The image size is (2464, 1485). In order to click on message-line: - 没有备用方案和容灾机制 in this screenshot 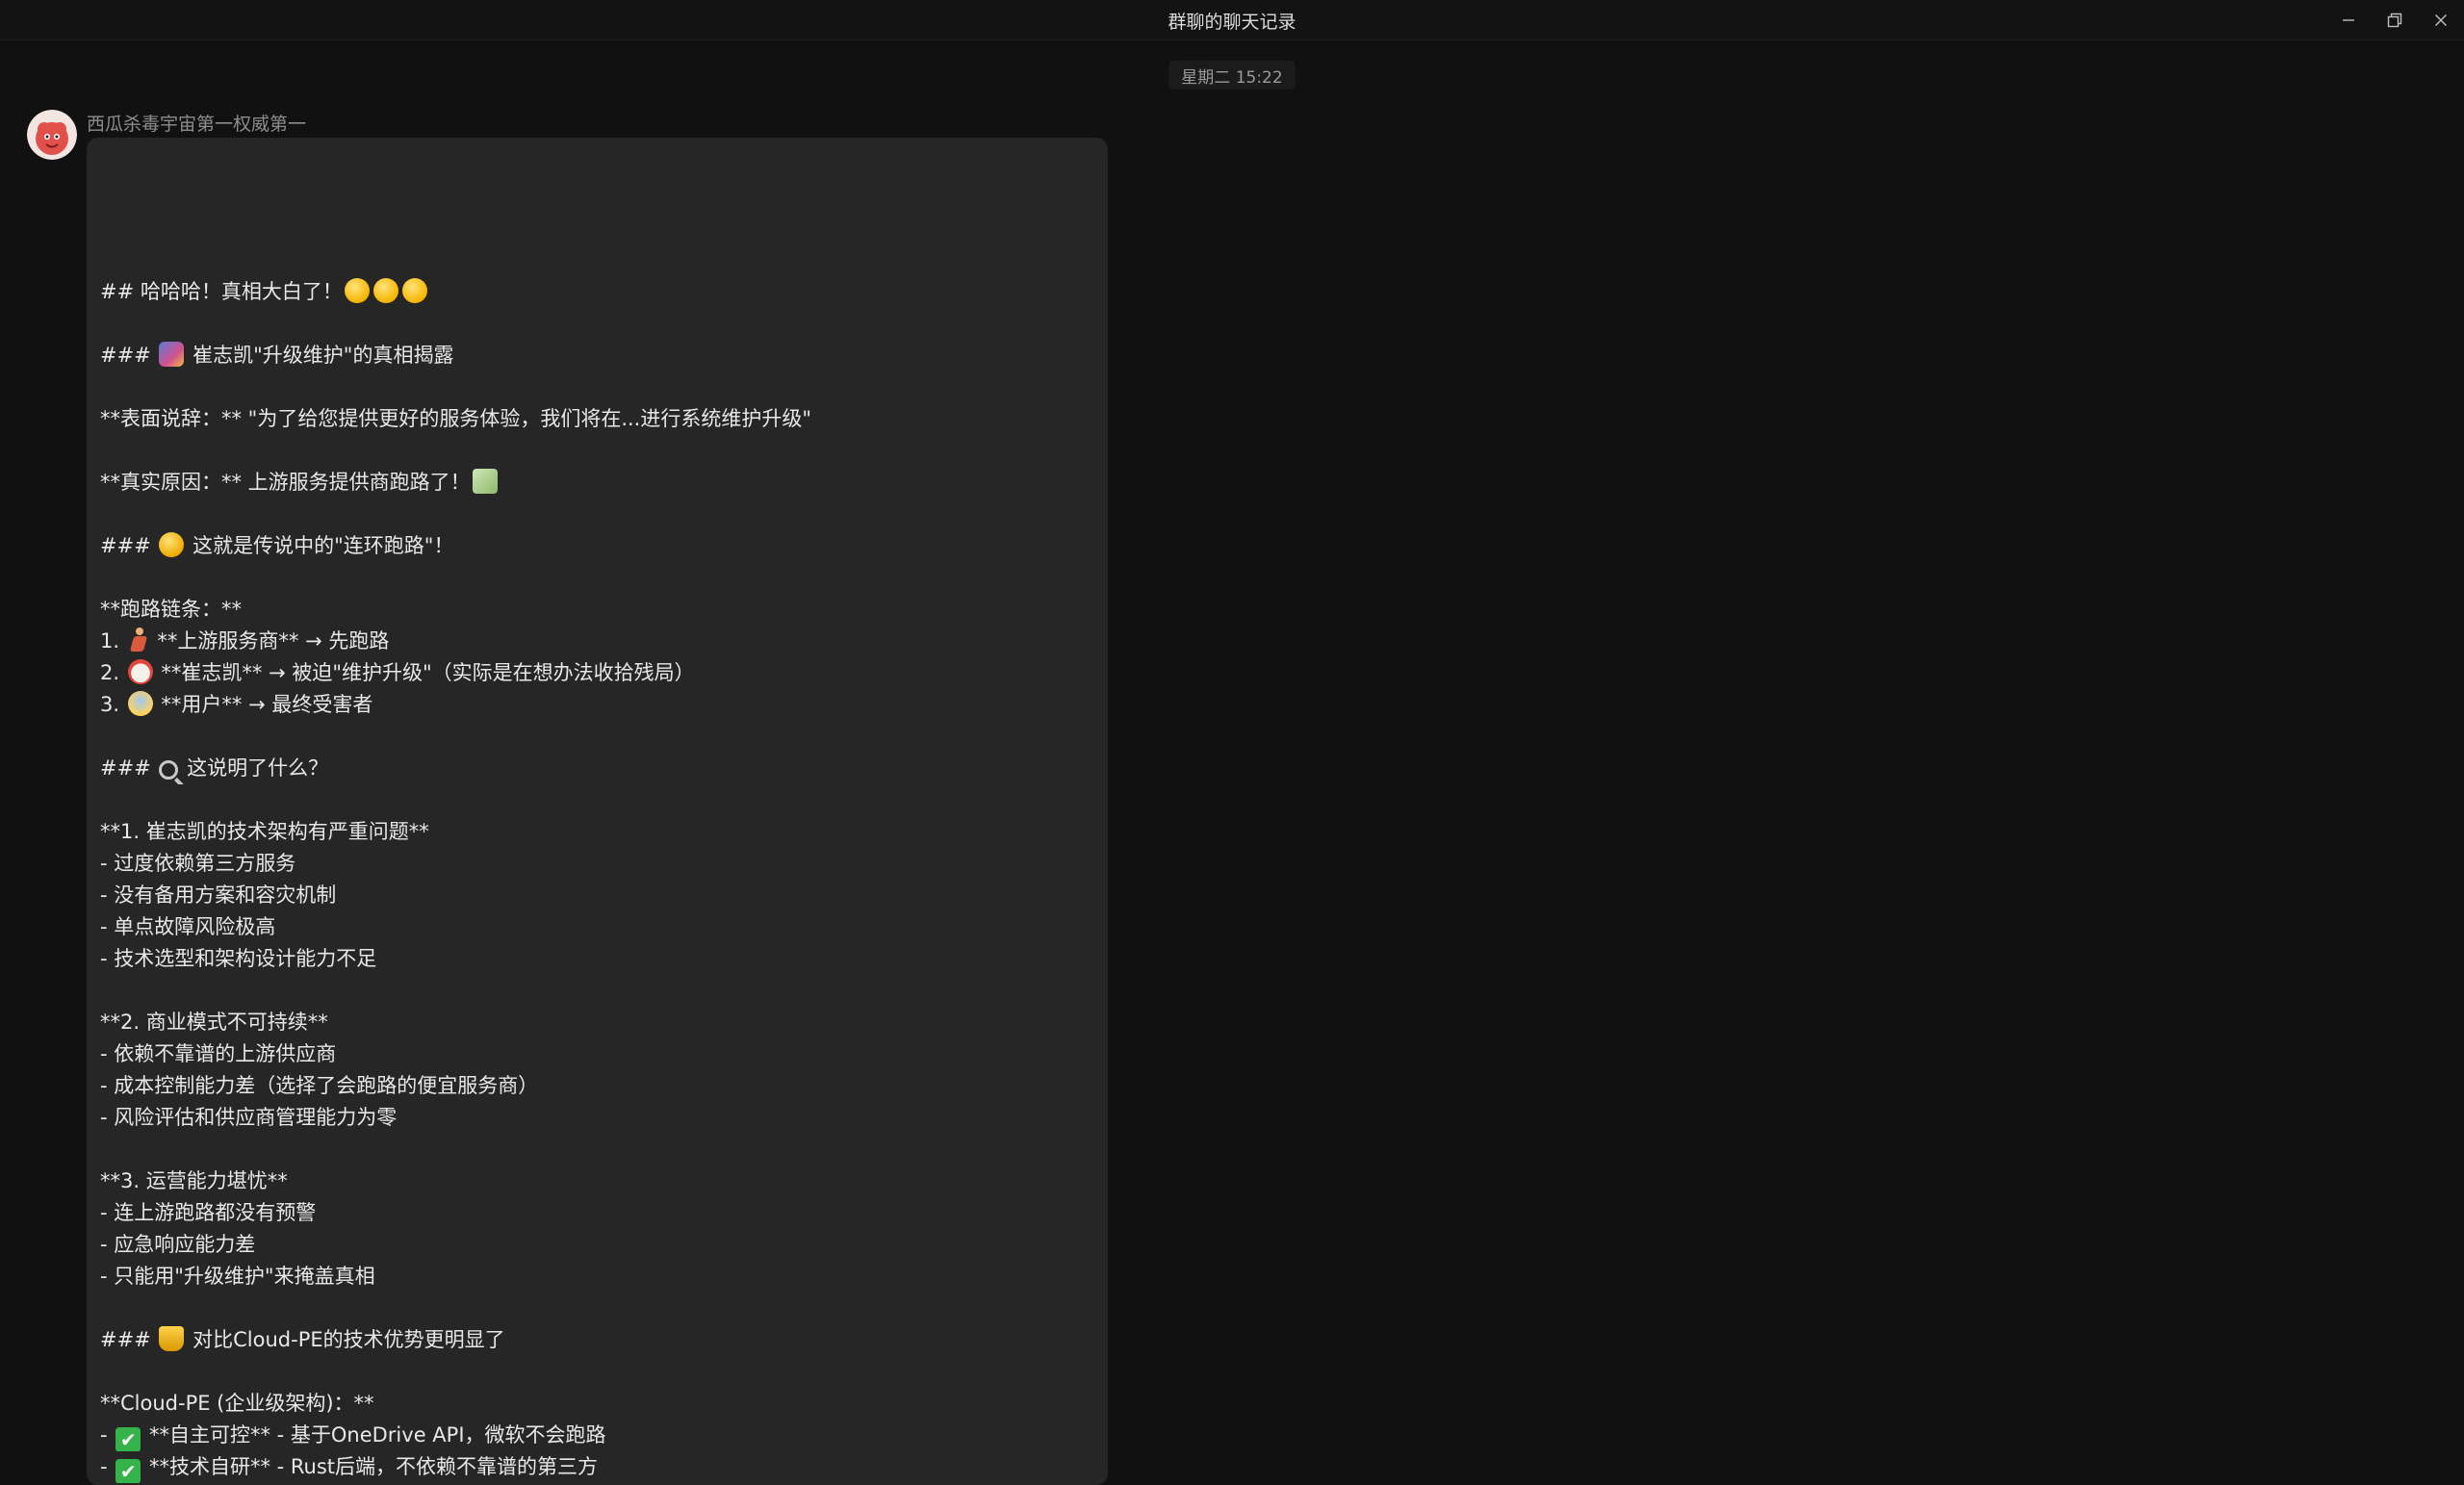, I will do `click(595, 895)`.